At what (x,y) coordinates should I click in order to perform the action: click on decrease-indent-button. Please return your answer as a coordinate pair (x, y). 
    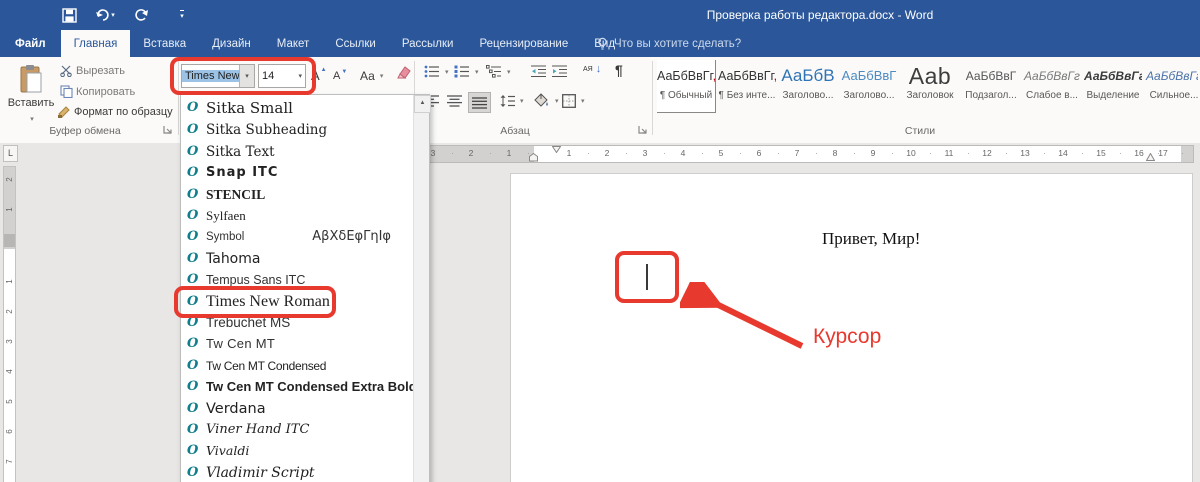
    Looking at the image, I should click on (538, 71).